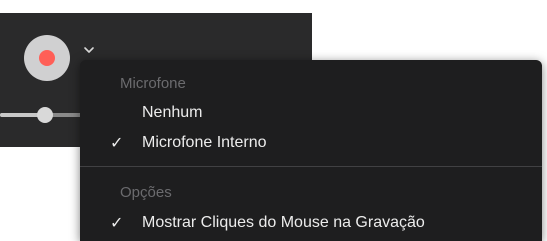  I want to click on volume-slider, so click(45, 115).